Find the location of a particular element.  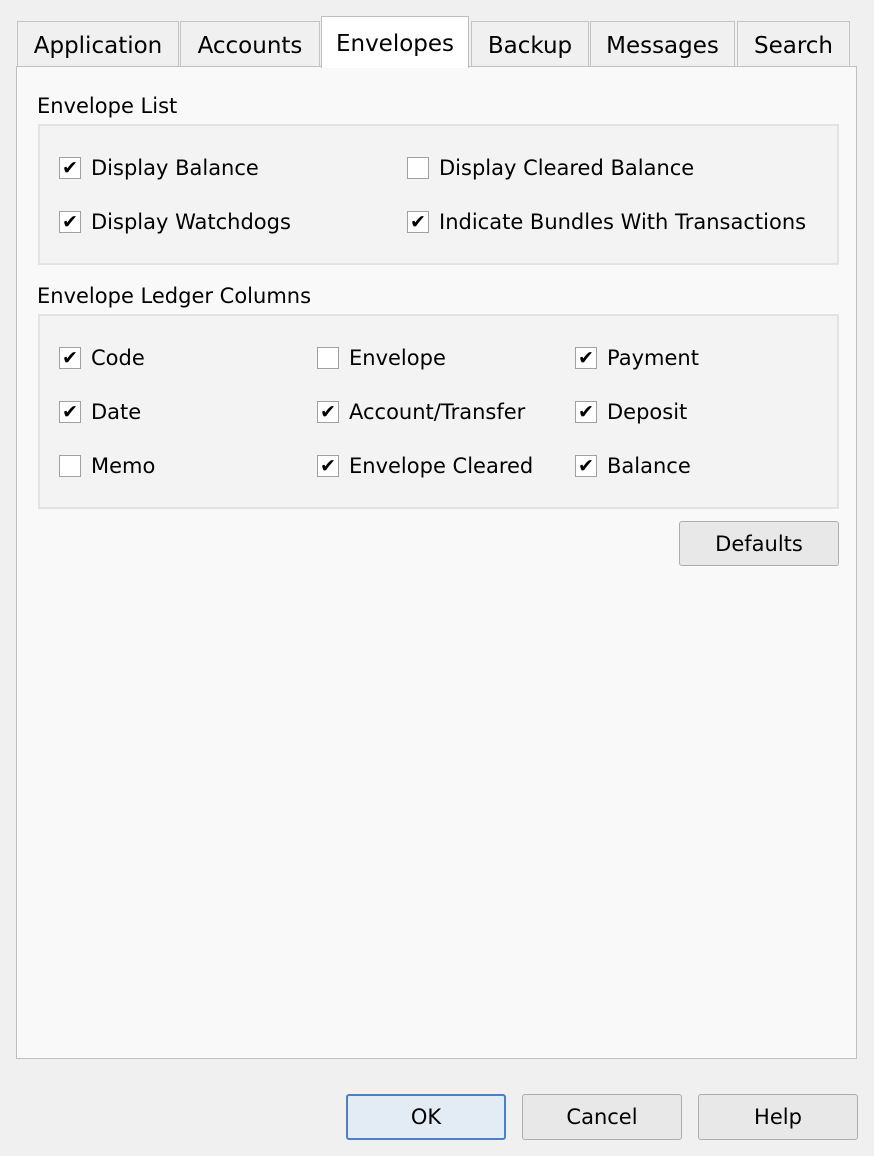

checkbox-label: Memo is located at coordinates (123, 466).